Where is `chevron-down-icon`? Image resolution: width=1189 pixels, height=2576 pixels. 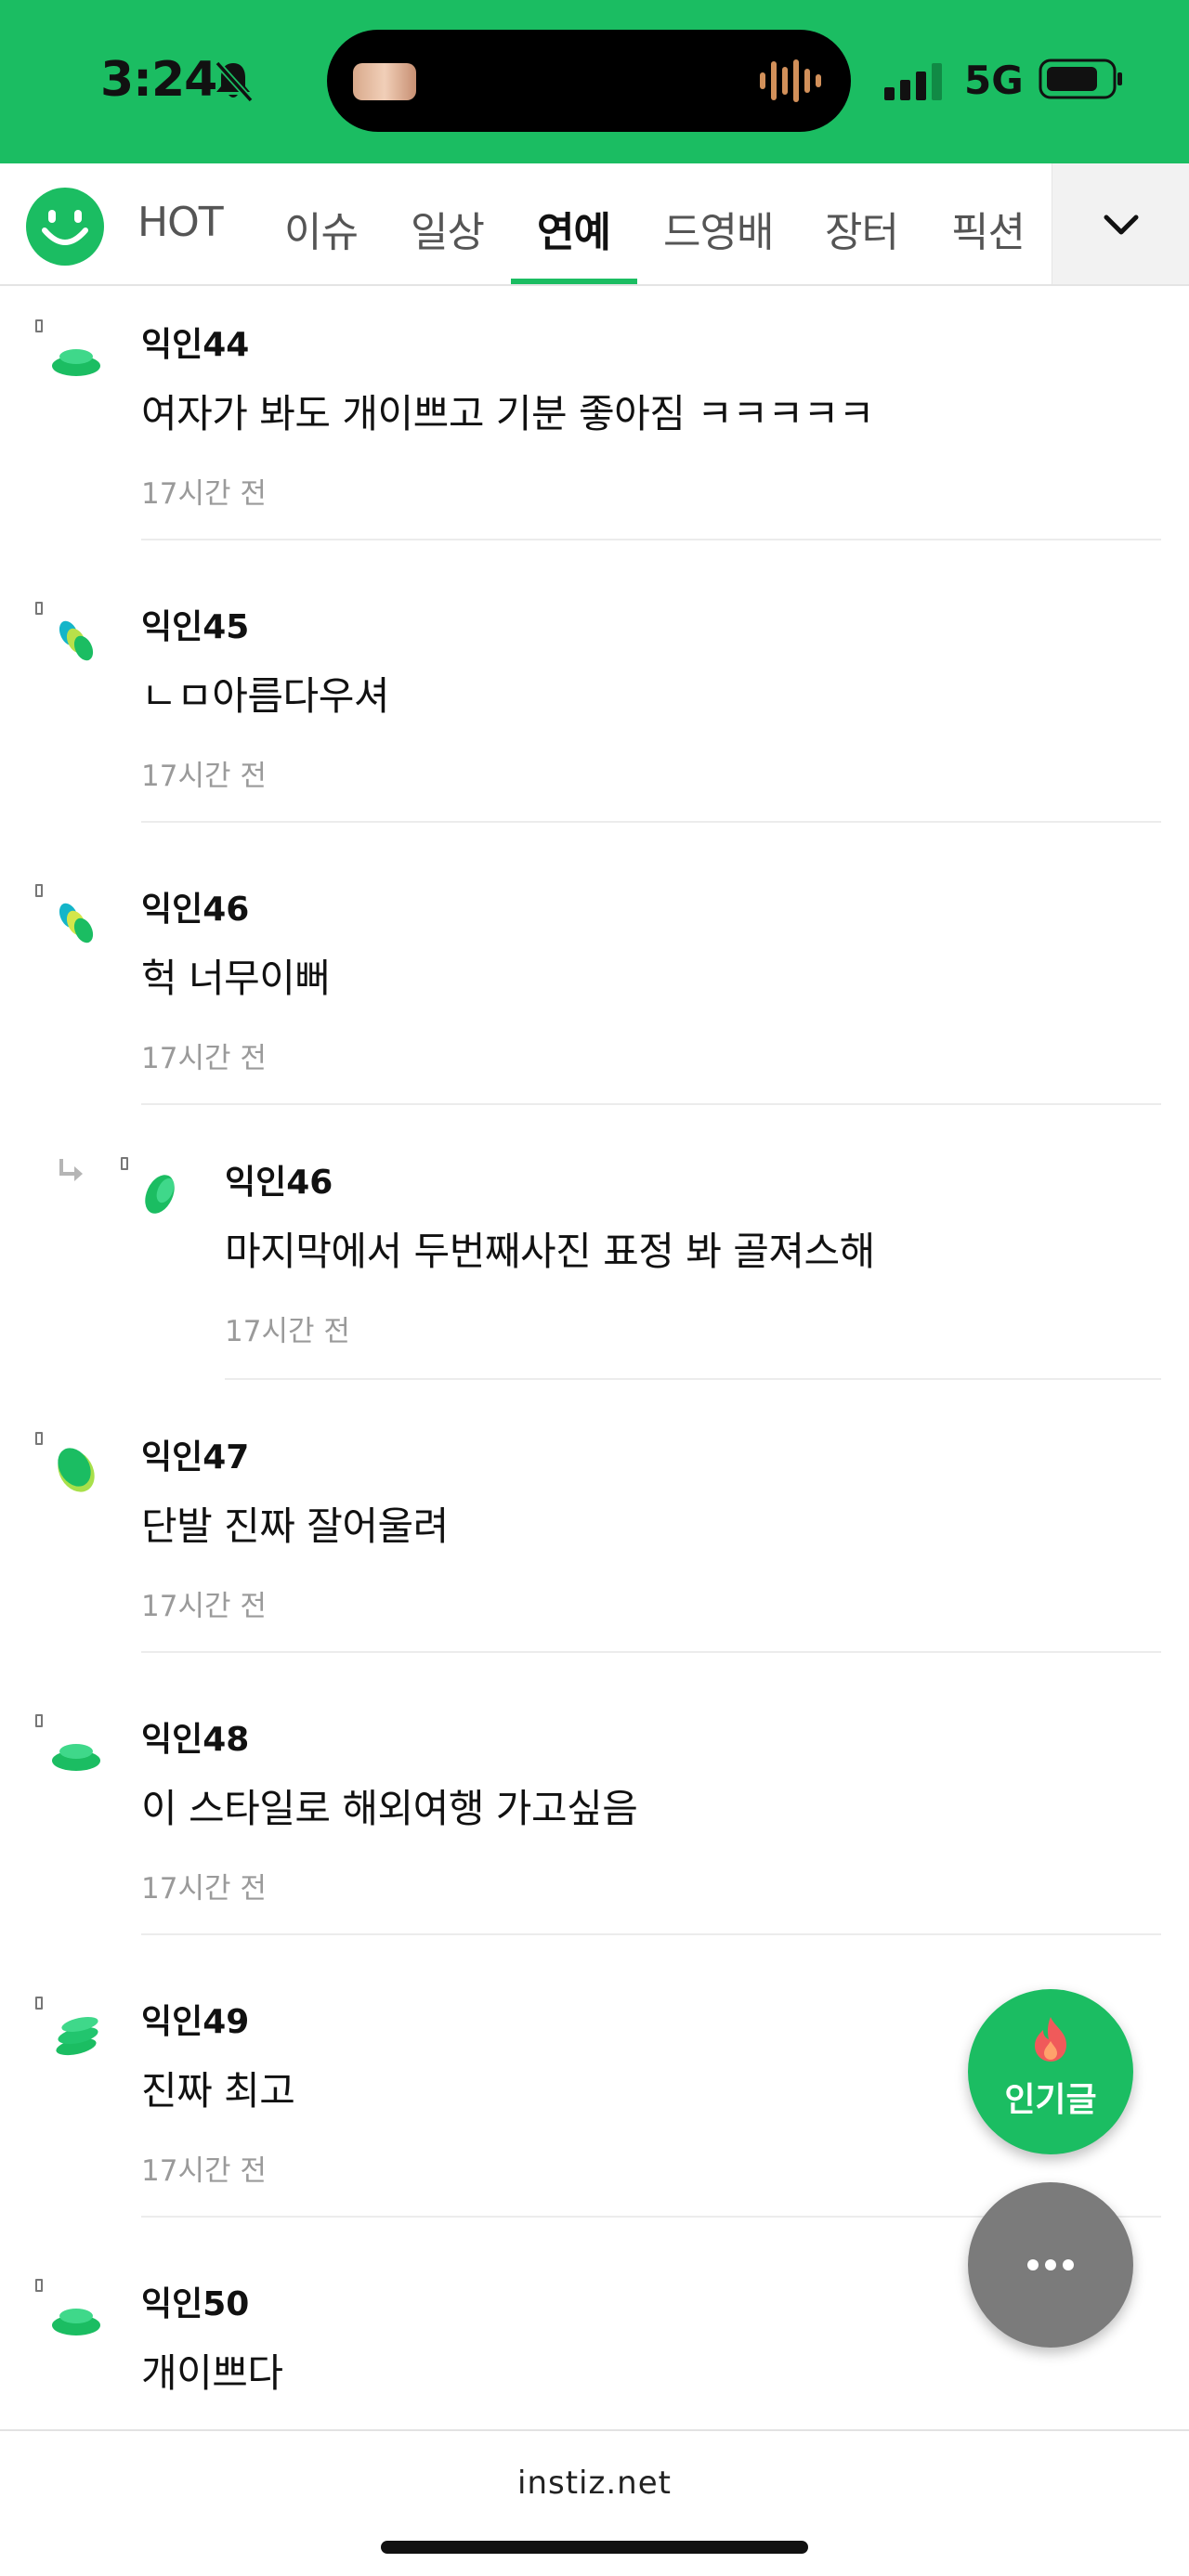 chevron-down-icon is located at coordinates (1122, 225).